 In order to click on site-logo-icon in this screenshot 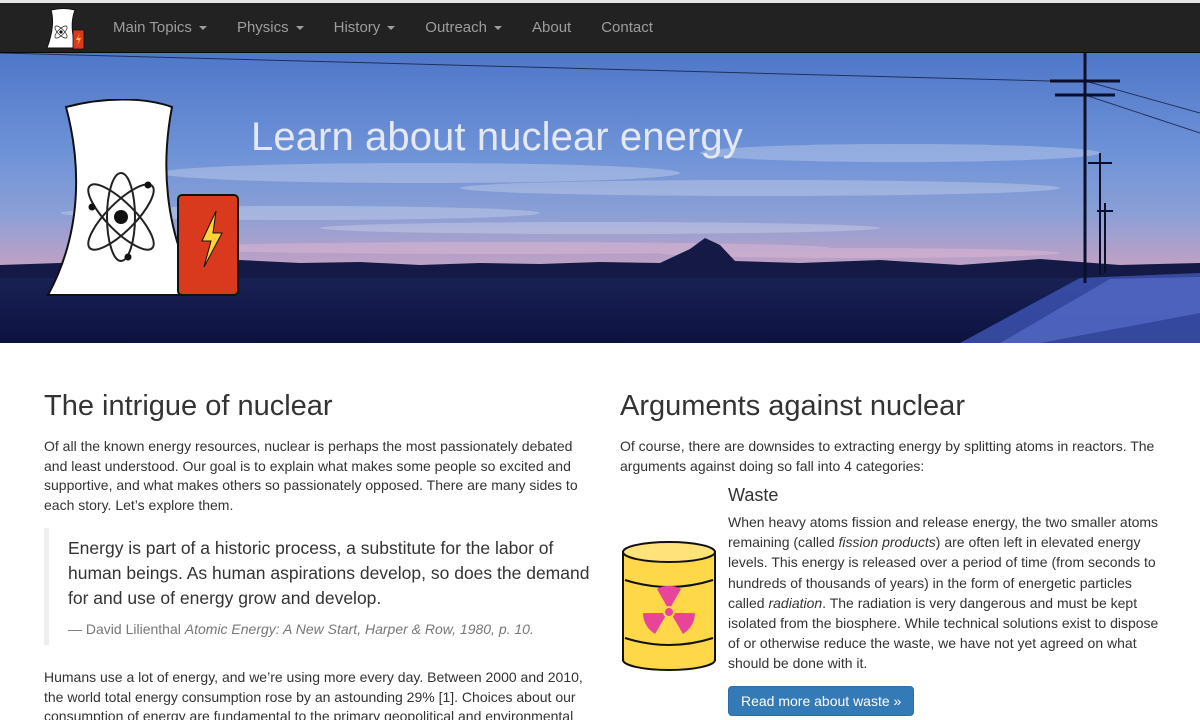, I will do `click(65, 29)`.